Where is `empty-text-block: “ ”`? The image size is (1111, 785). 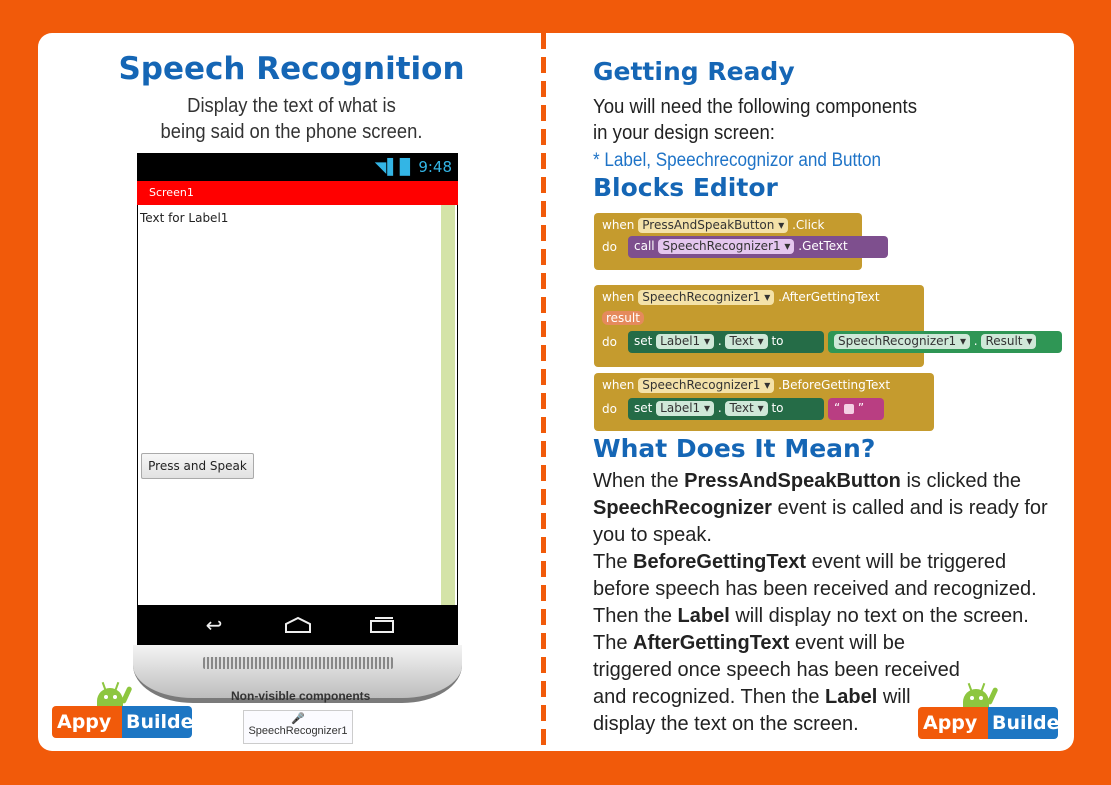
empty-text-block: “ ” is located at coordinates (856, 409).